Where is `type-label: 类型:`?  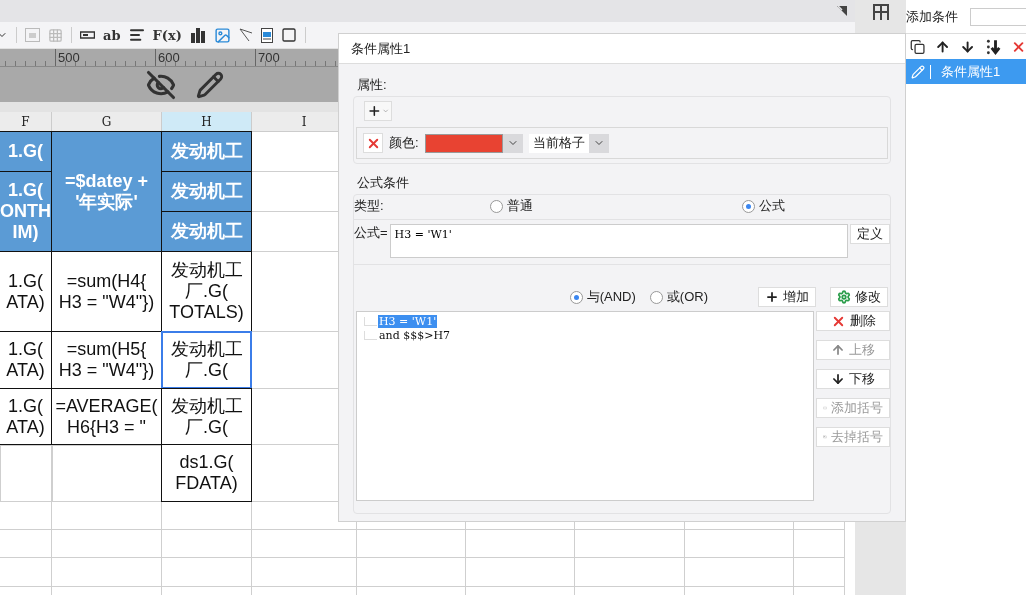
type-label: 类型: is located at coordinates (369, 206).